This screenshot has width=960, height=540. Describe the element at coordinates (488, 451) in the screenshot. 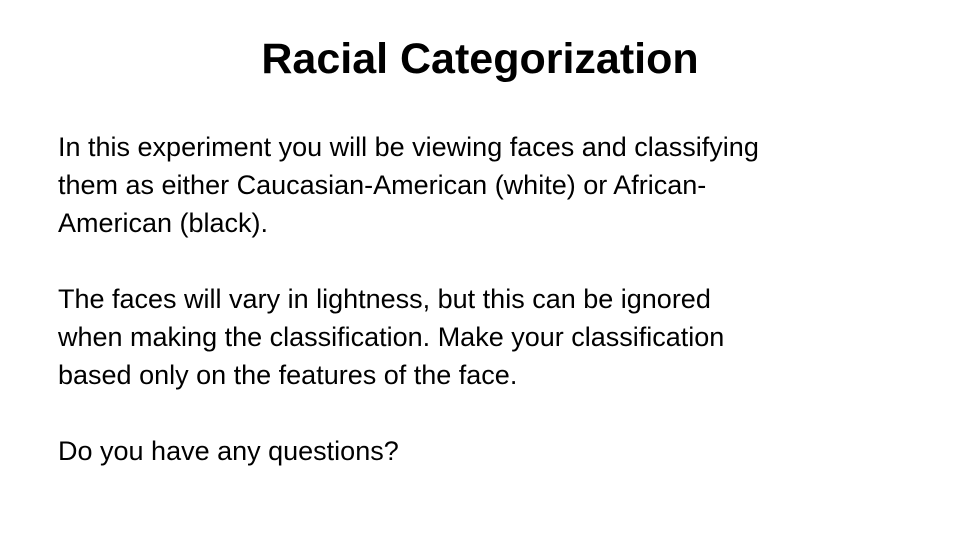

I see `questions-paragraph: Do you have any questions?` at that location.